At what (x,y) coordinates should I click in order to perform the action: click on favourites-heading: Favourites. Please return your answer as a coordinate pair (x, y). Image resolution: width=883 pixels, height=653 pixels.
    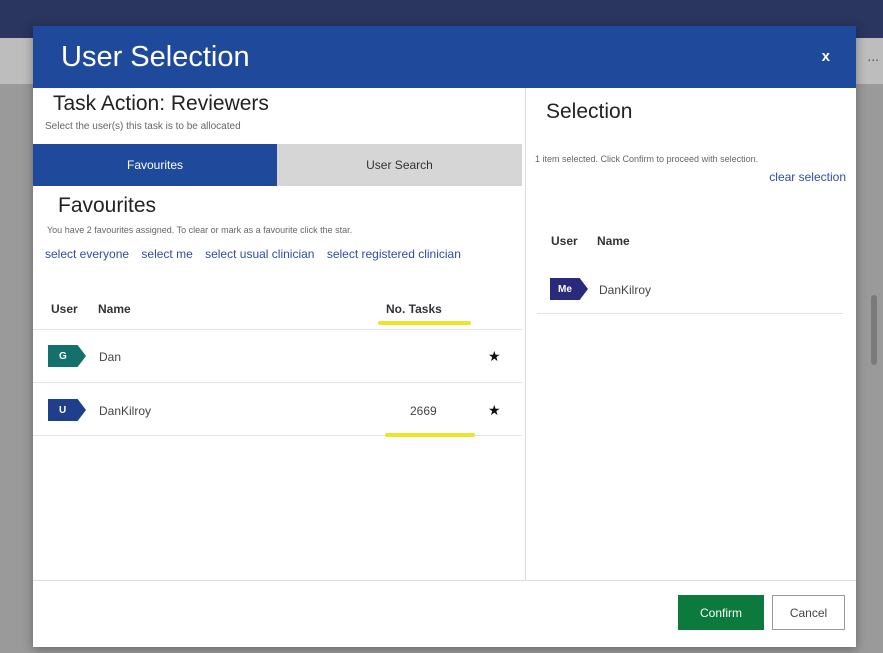
    Looking at the image, I should click on (107, 205).